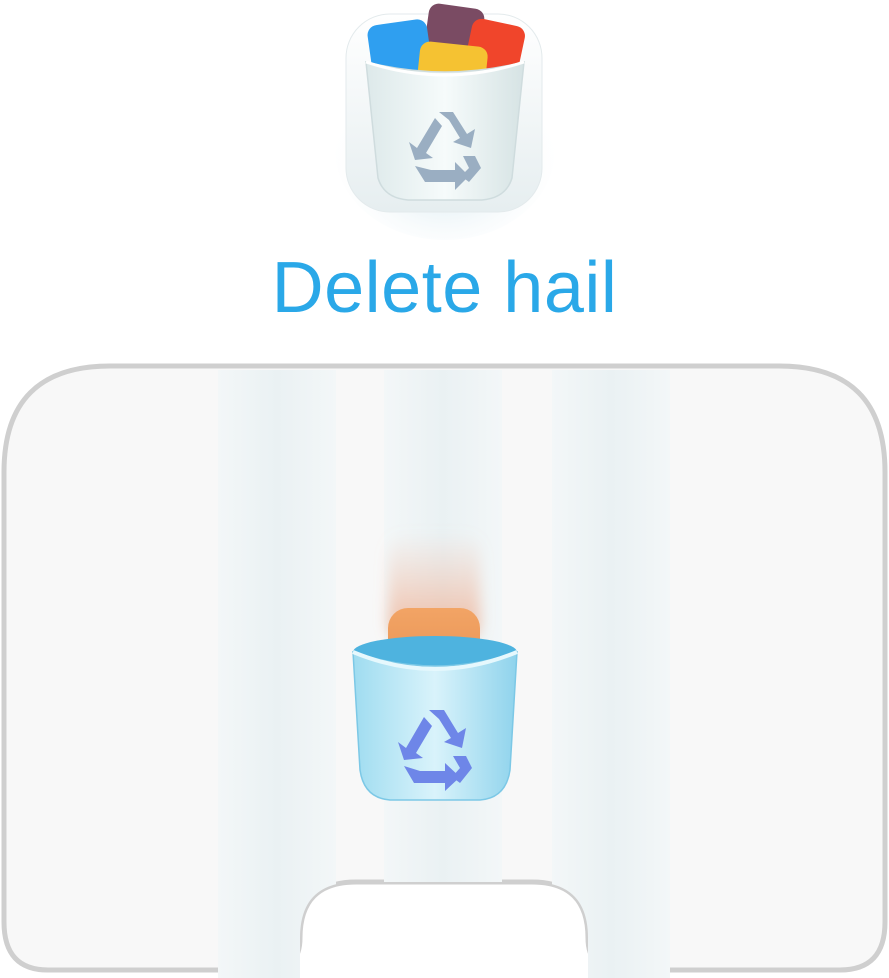 The image size is (889, 978). Describe the element at coordinates (445, 120) in the screenshot. I see `app-icon` at that location.